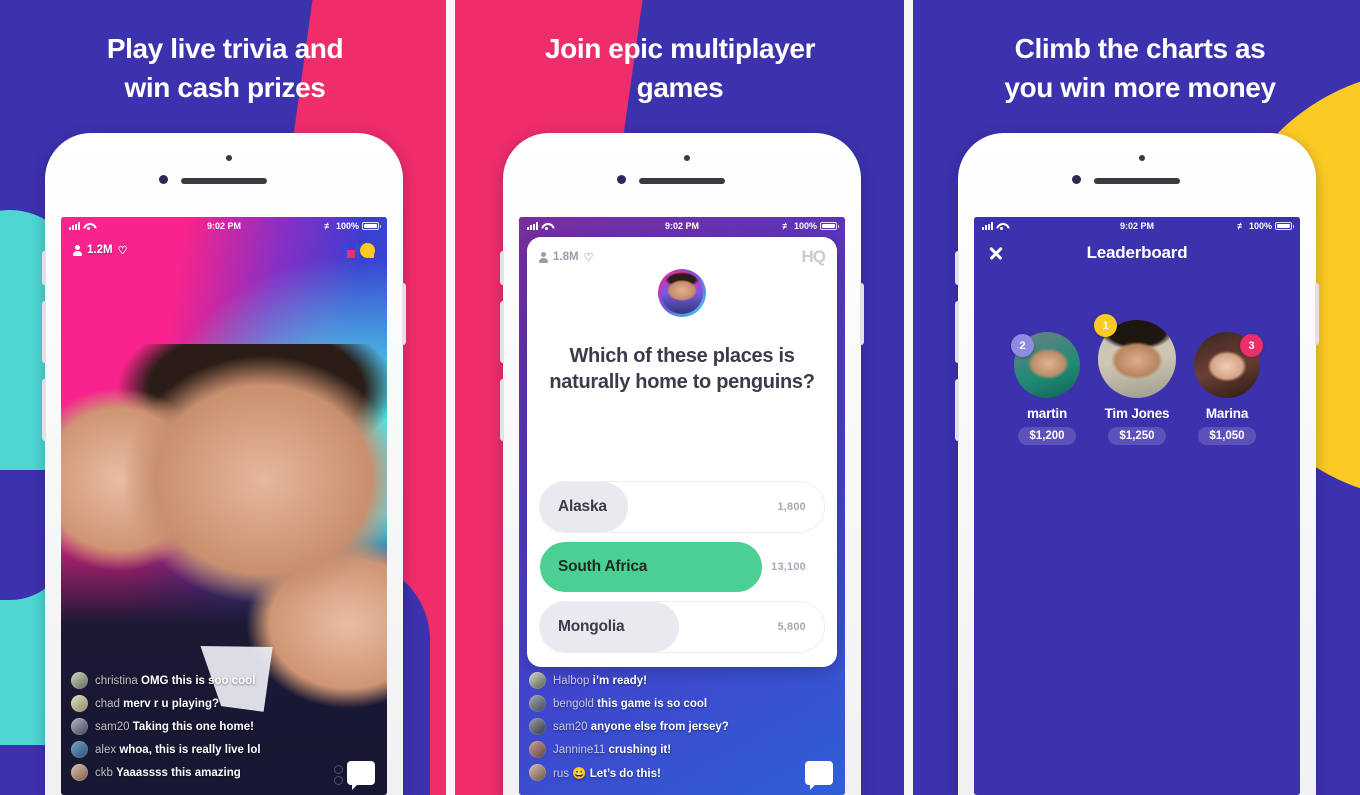  I want to click on earpiece-speaker, so click(1137, 181).